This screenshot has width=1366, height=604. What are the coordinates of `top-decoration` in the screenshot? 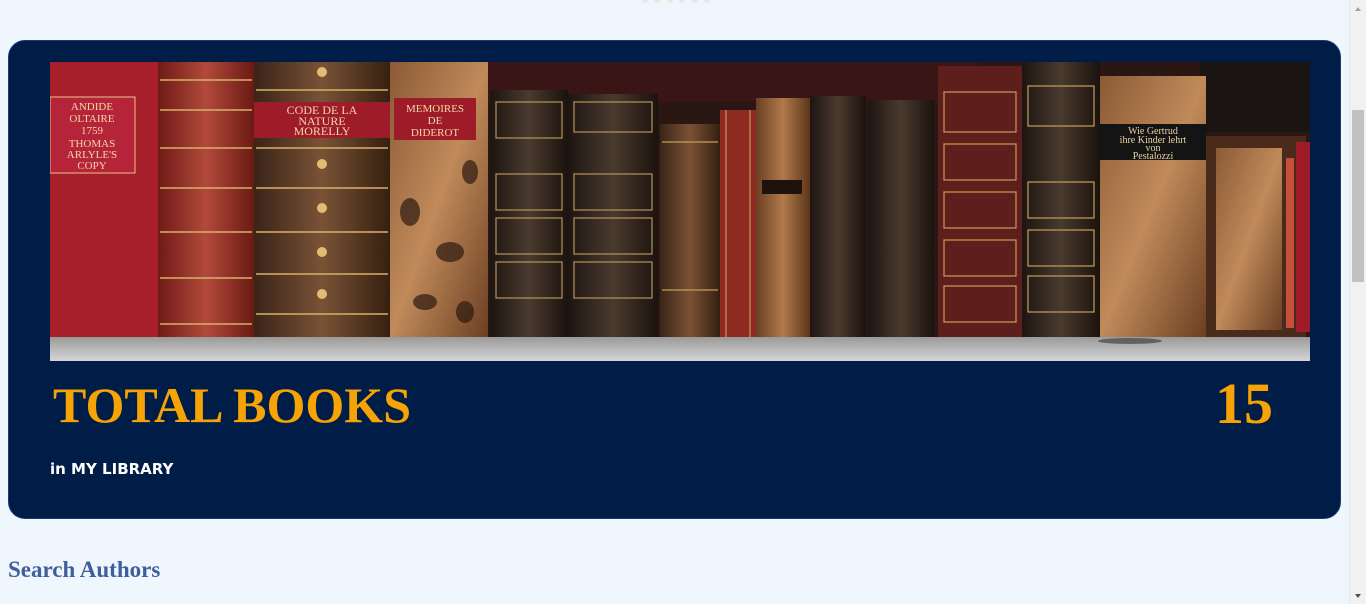 It's located at (676, 2).